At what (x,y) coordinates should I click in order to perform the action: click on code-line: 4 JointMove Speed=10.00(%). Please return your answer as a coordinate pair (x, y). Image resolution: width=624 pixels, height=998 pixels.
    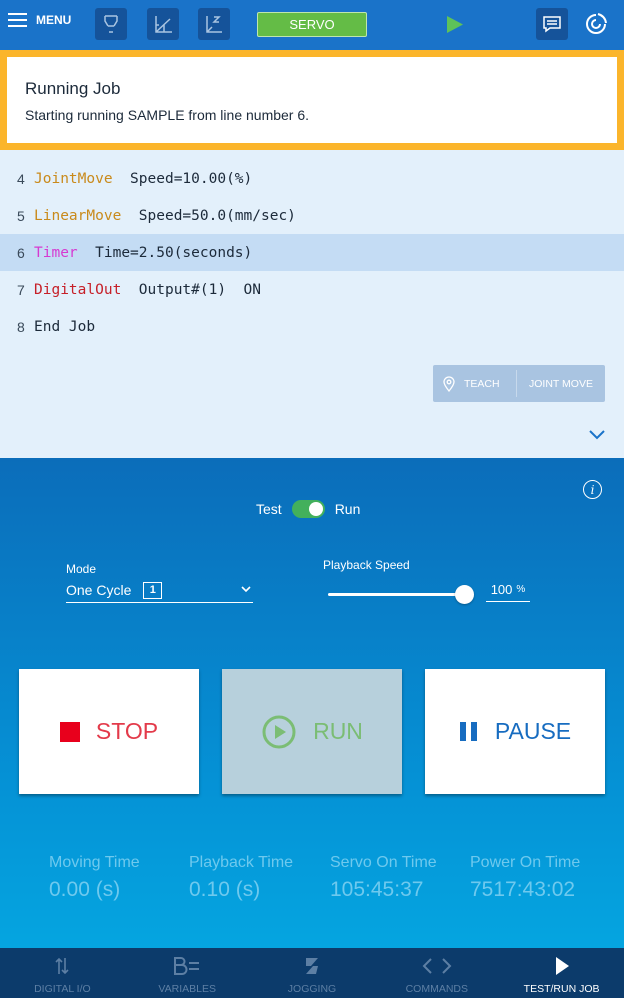
    Looking at the image, I should click on (312, 178).